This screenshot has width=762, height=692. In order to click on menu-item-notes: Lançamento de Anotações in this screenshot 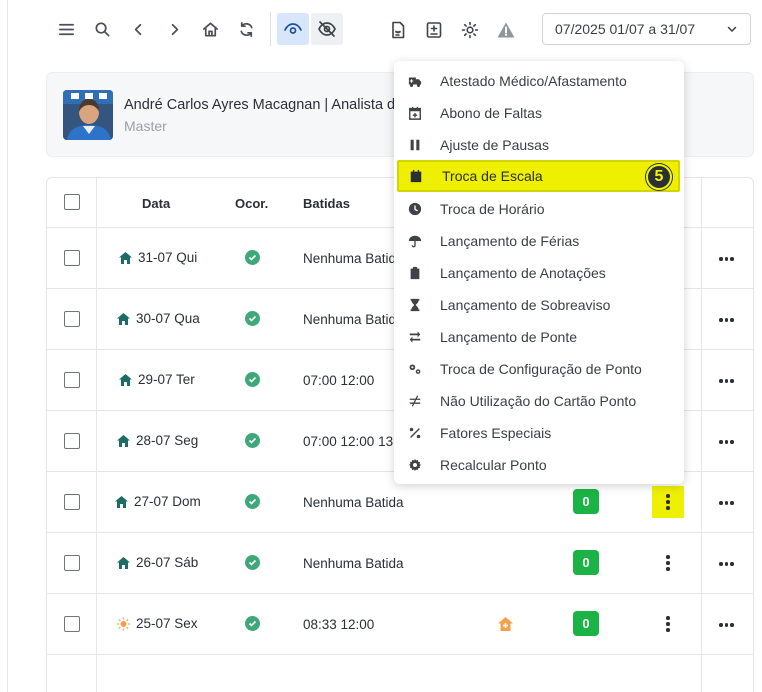, I will do `click(539, 273)`.